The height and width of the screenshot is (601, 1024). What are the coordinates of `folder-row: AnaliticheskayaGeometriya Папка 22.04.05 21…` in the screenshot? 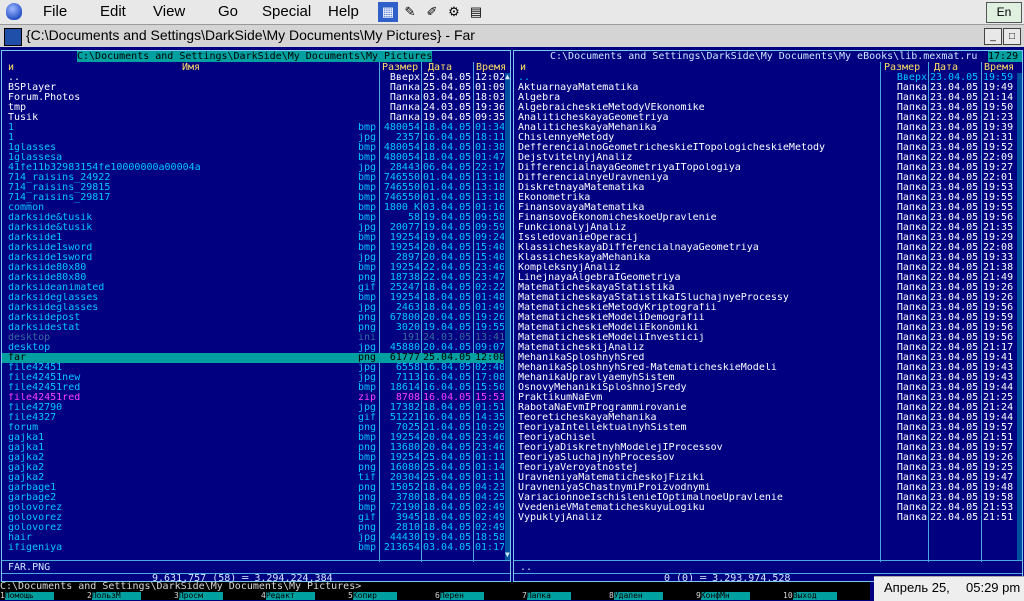 It's located at (765, 118).